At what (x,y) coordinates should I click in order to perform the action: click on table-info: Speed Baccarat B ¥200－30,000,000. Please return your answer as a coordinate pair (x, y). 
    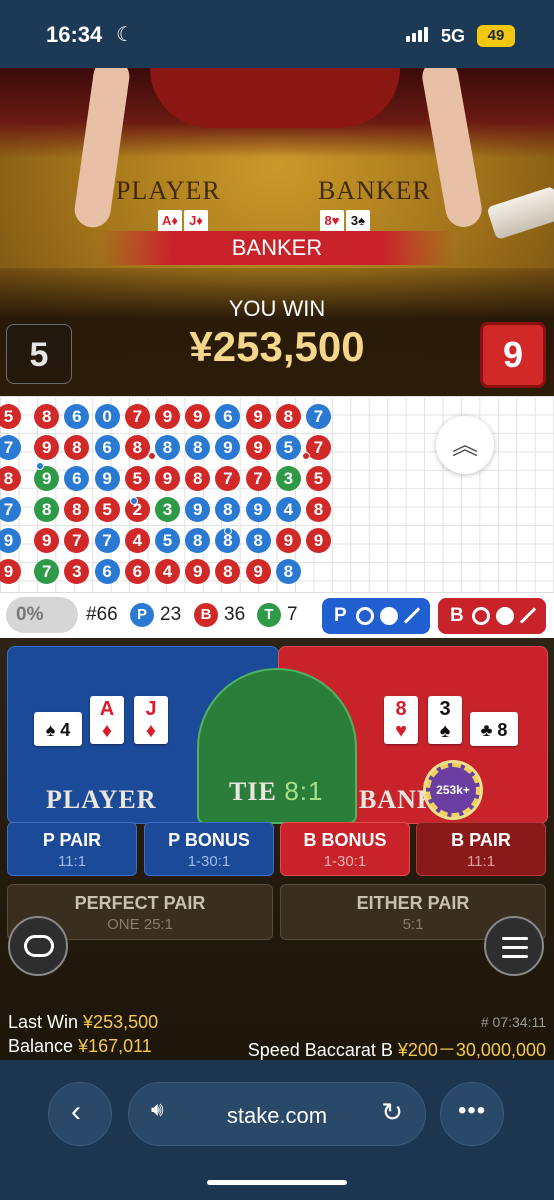
    Looking at the image, I should click on (397, 1049).